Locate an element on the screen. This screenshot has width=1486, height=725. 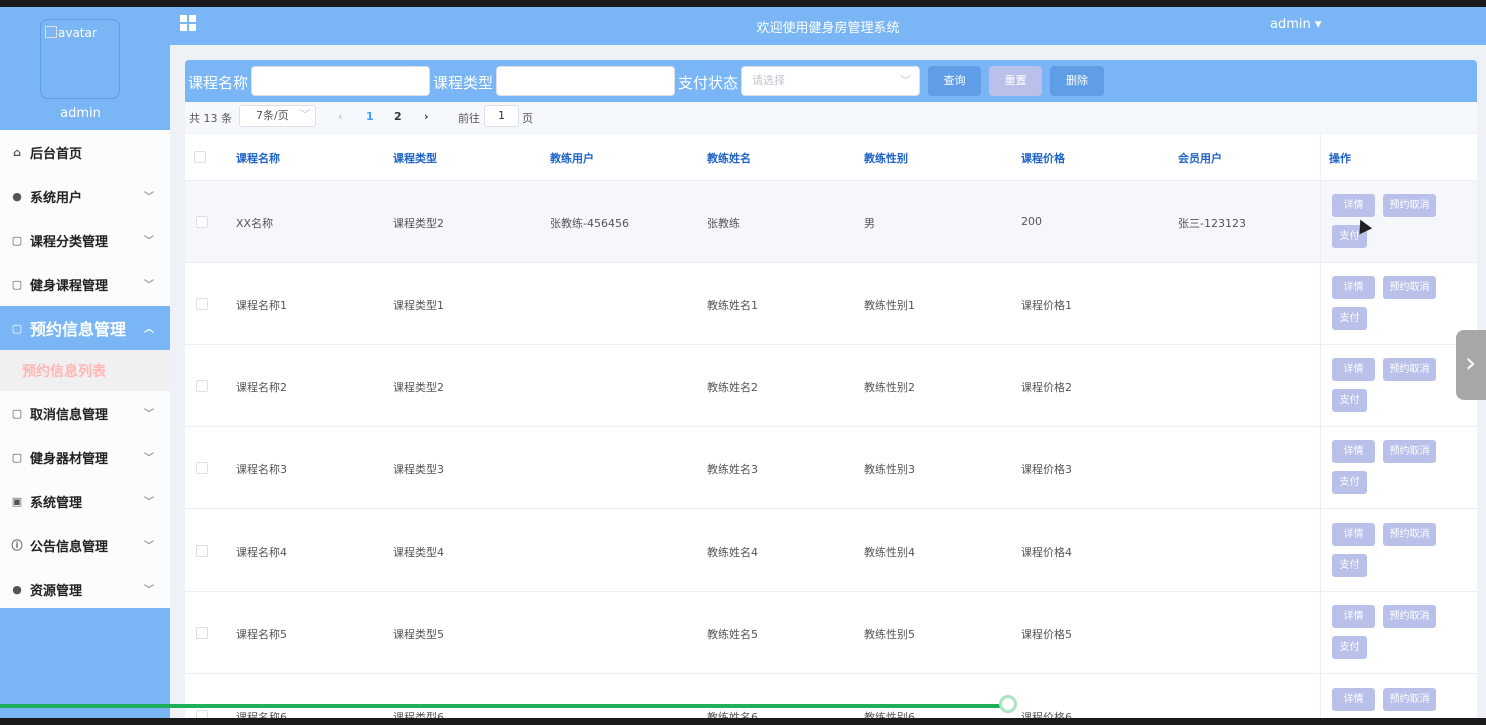
table-row: 课程名称3 课程类型3 教练姓名3 教练性别3 课程价格3 详情 预约取消 支付 is located at coordinates (831, 468).